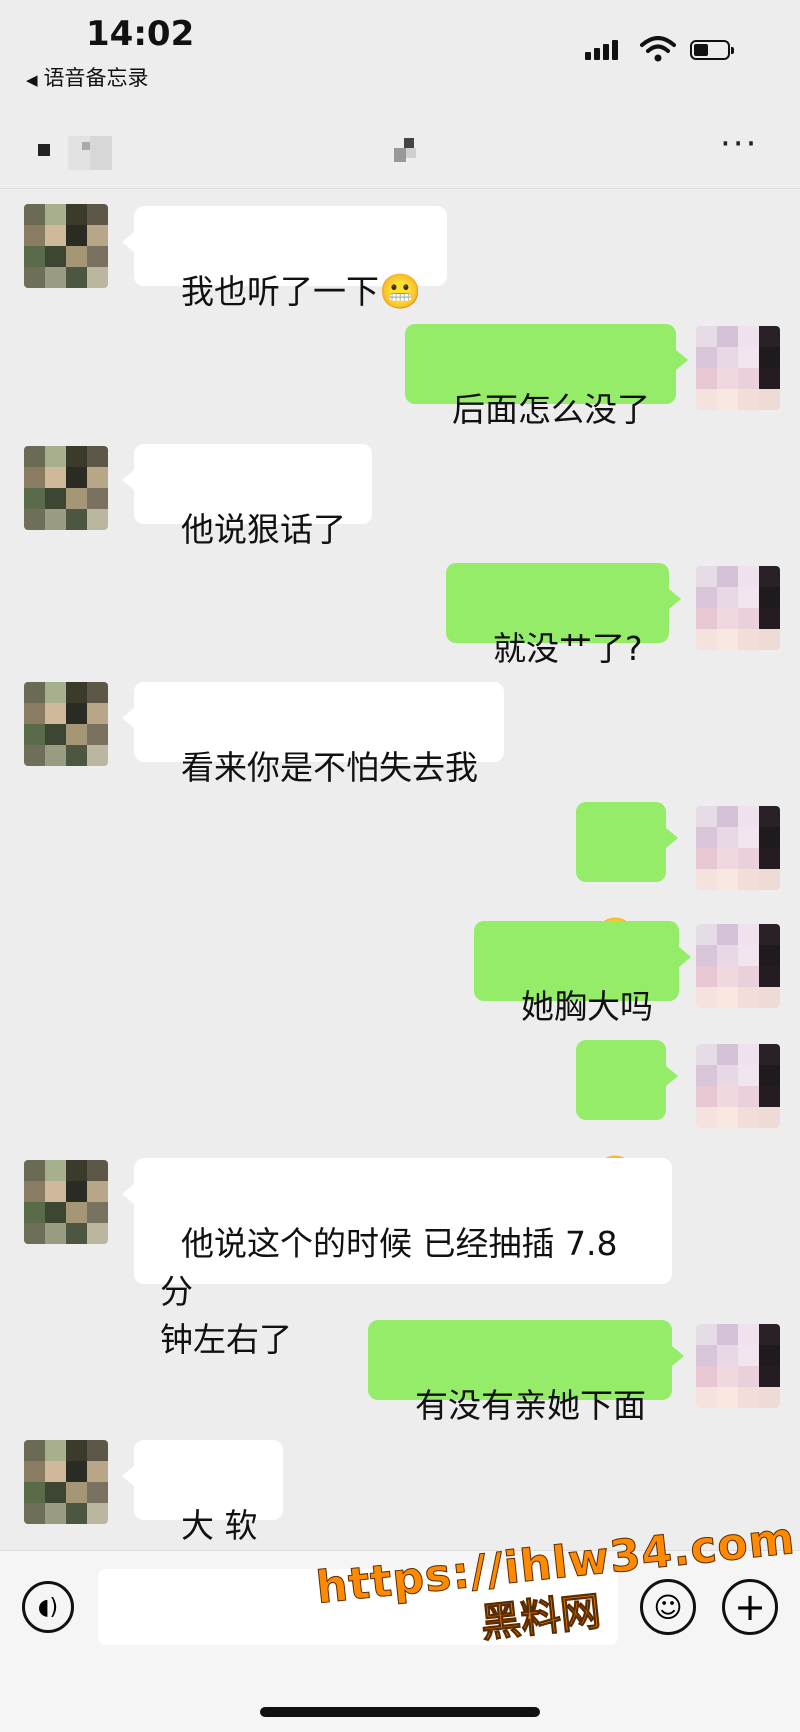  I want to click on message-bubble-received: 他说狠话了, so click(247, 496).